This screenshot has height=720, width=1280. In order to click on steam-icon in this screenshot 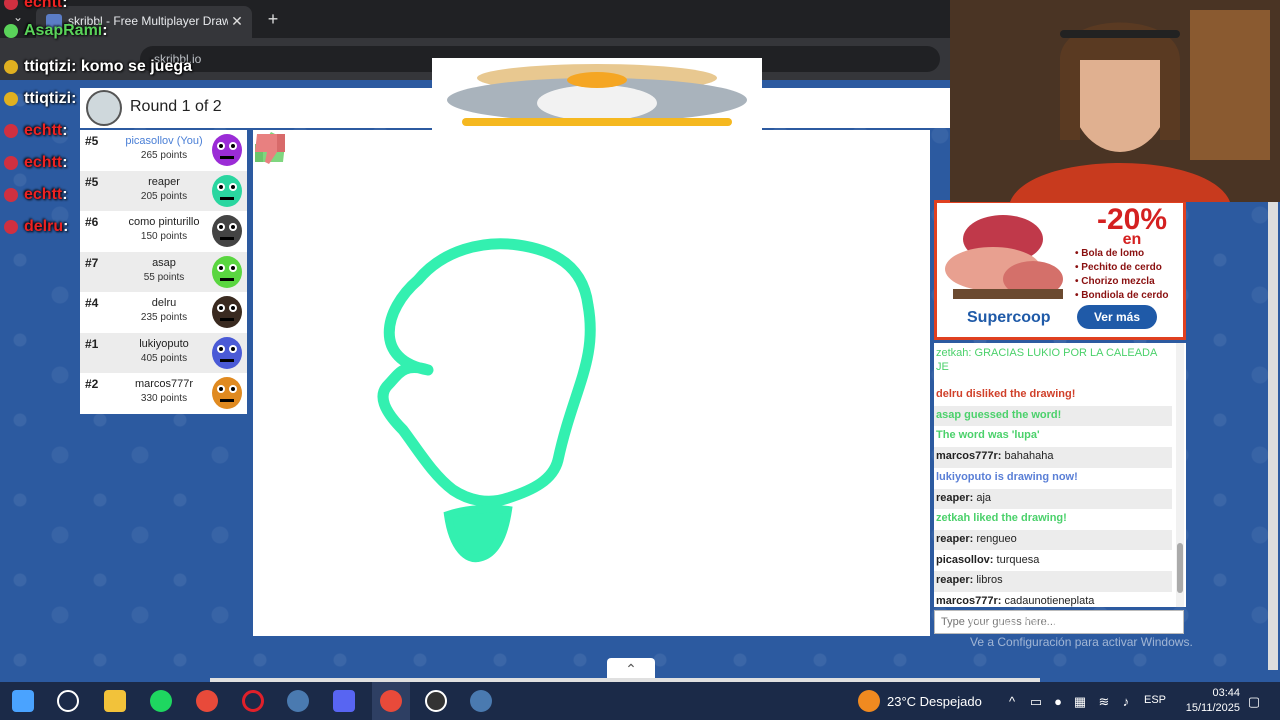, I will do `click(298, 701)`.